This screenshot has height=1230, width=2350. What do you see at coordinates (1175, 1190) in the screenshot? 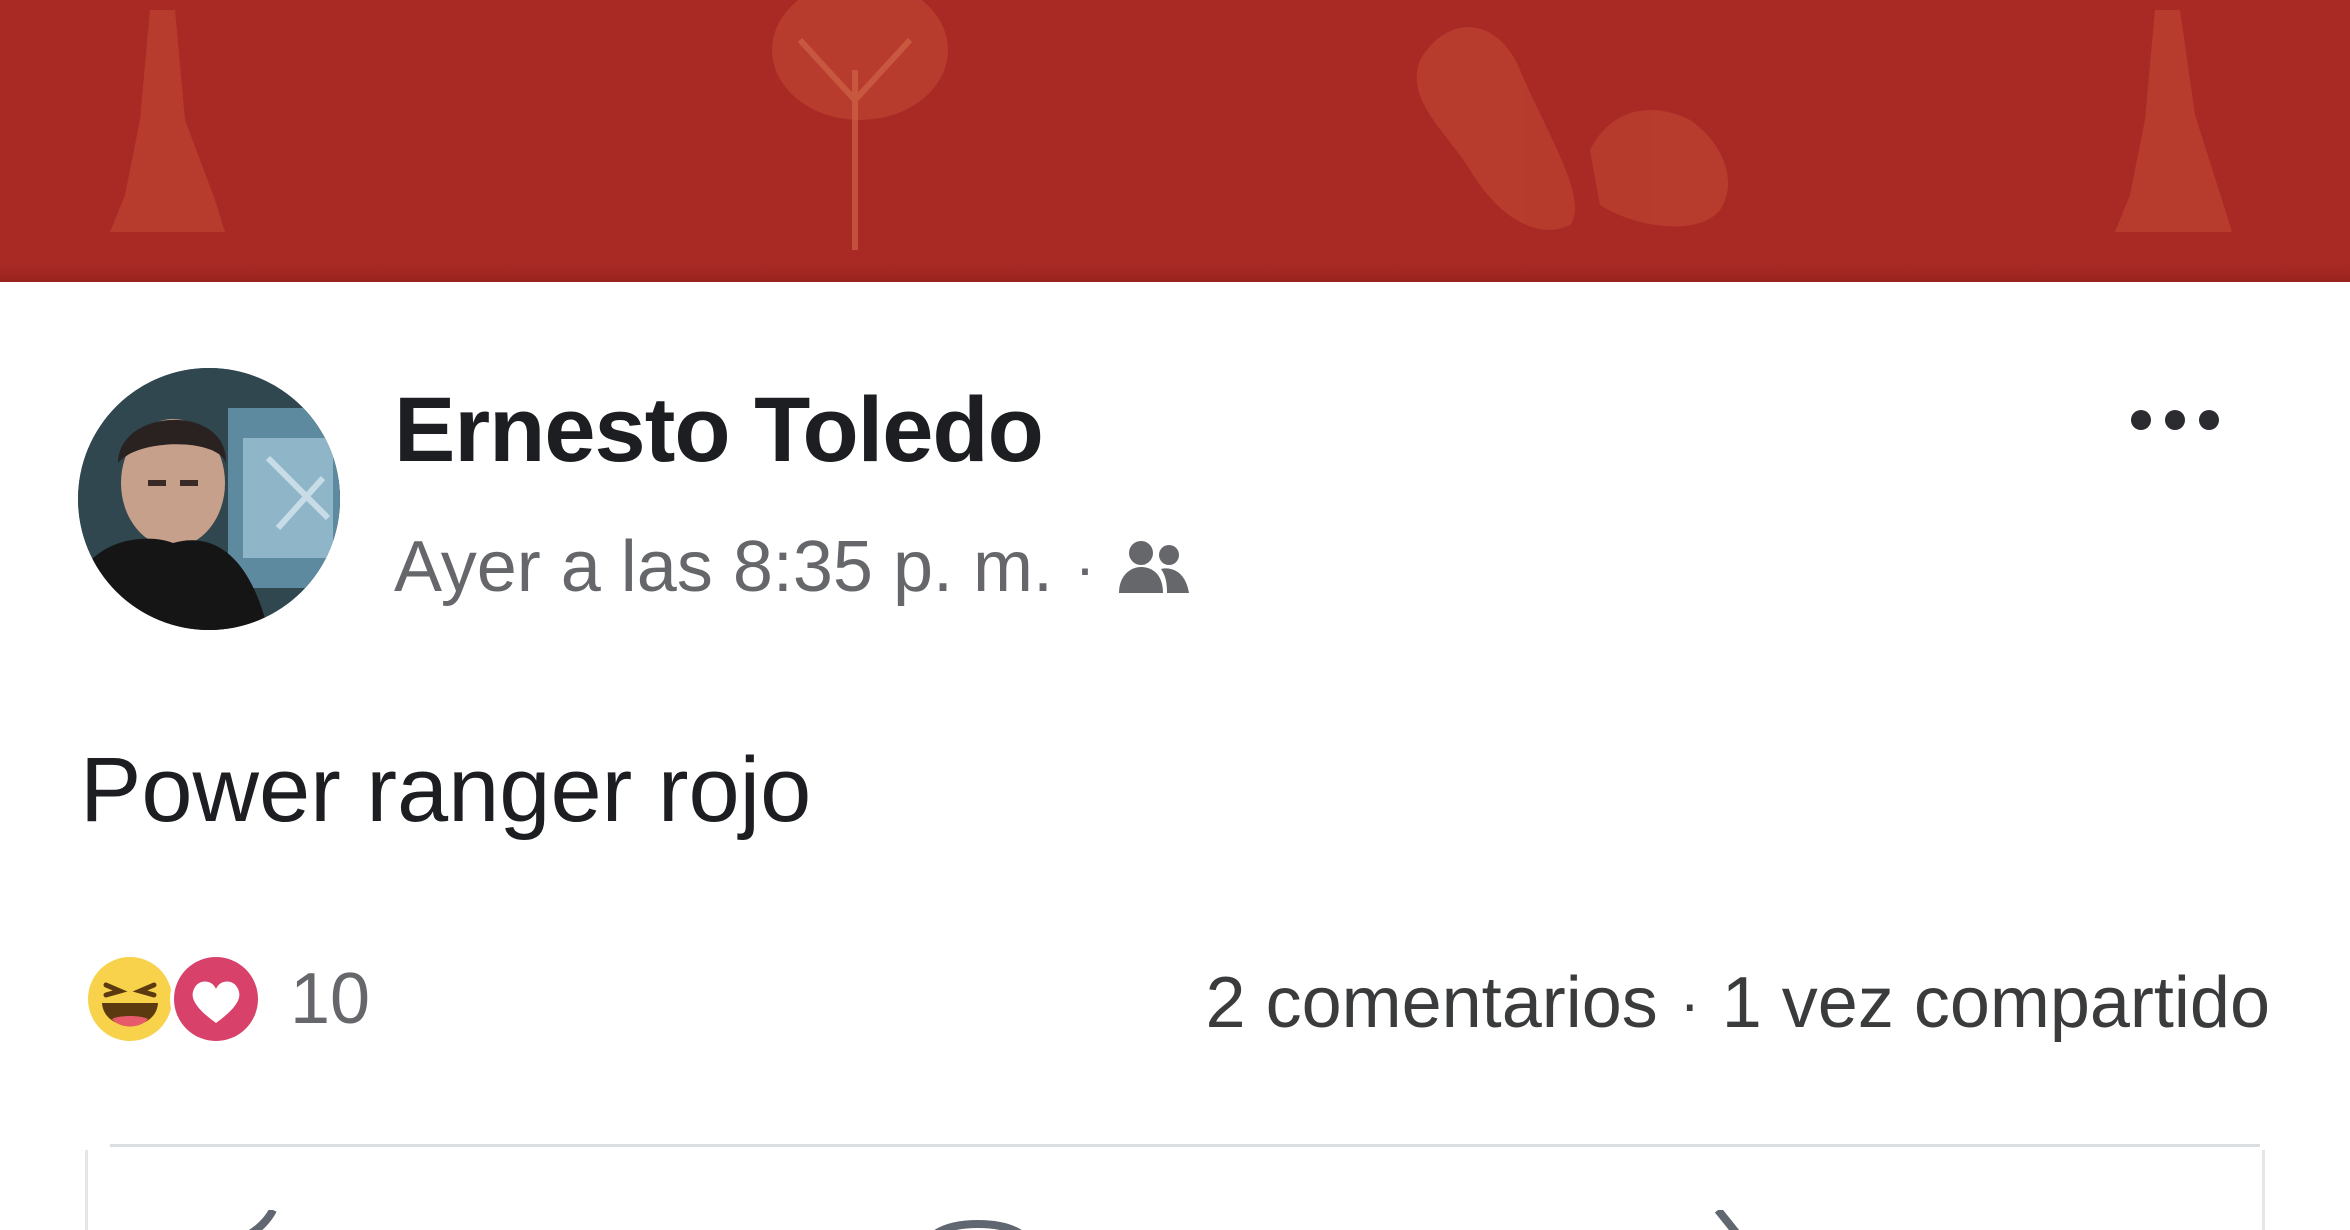
I see `post-action-bar` at bounding box center [1175, 1190].